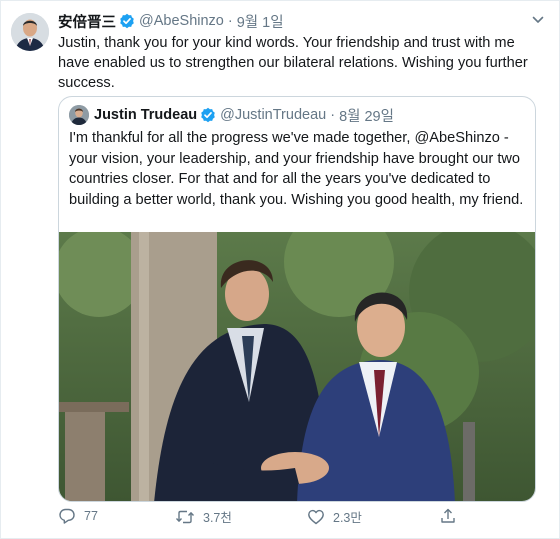  I want to click on share-icon, so click(448, 515).